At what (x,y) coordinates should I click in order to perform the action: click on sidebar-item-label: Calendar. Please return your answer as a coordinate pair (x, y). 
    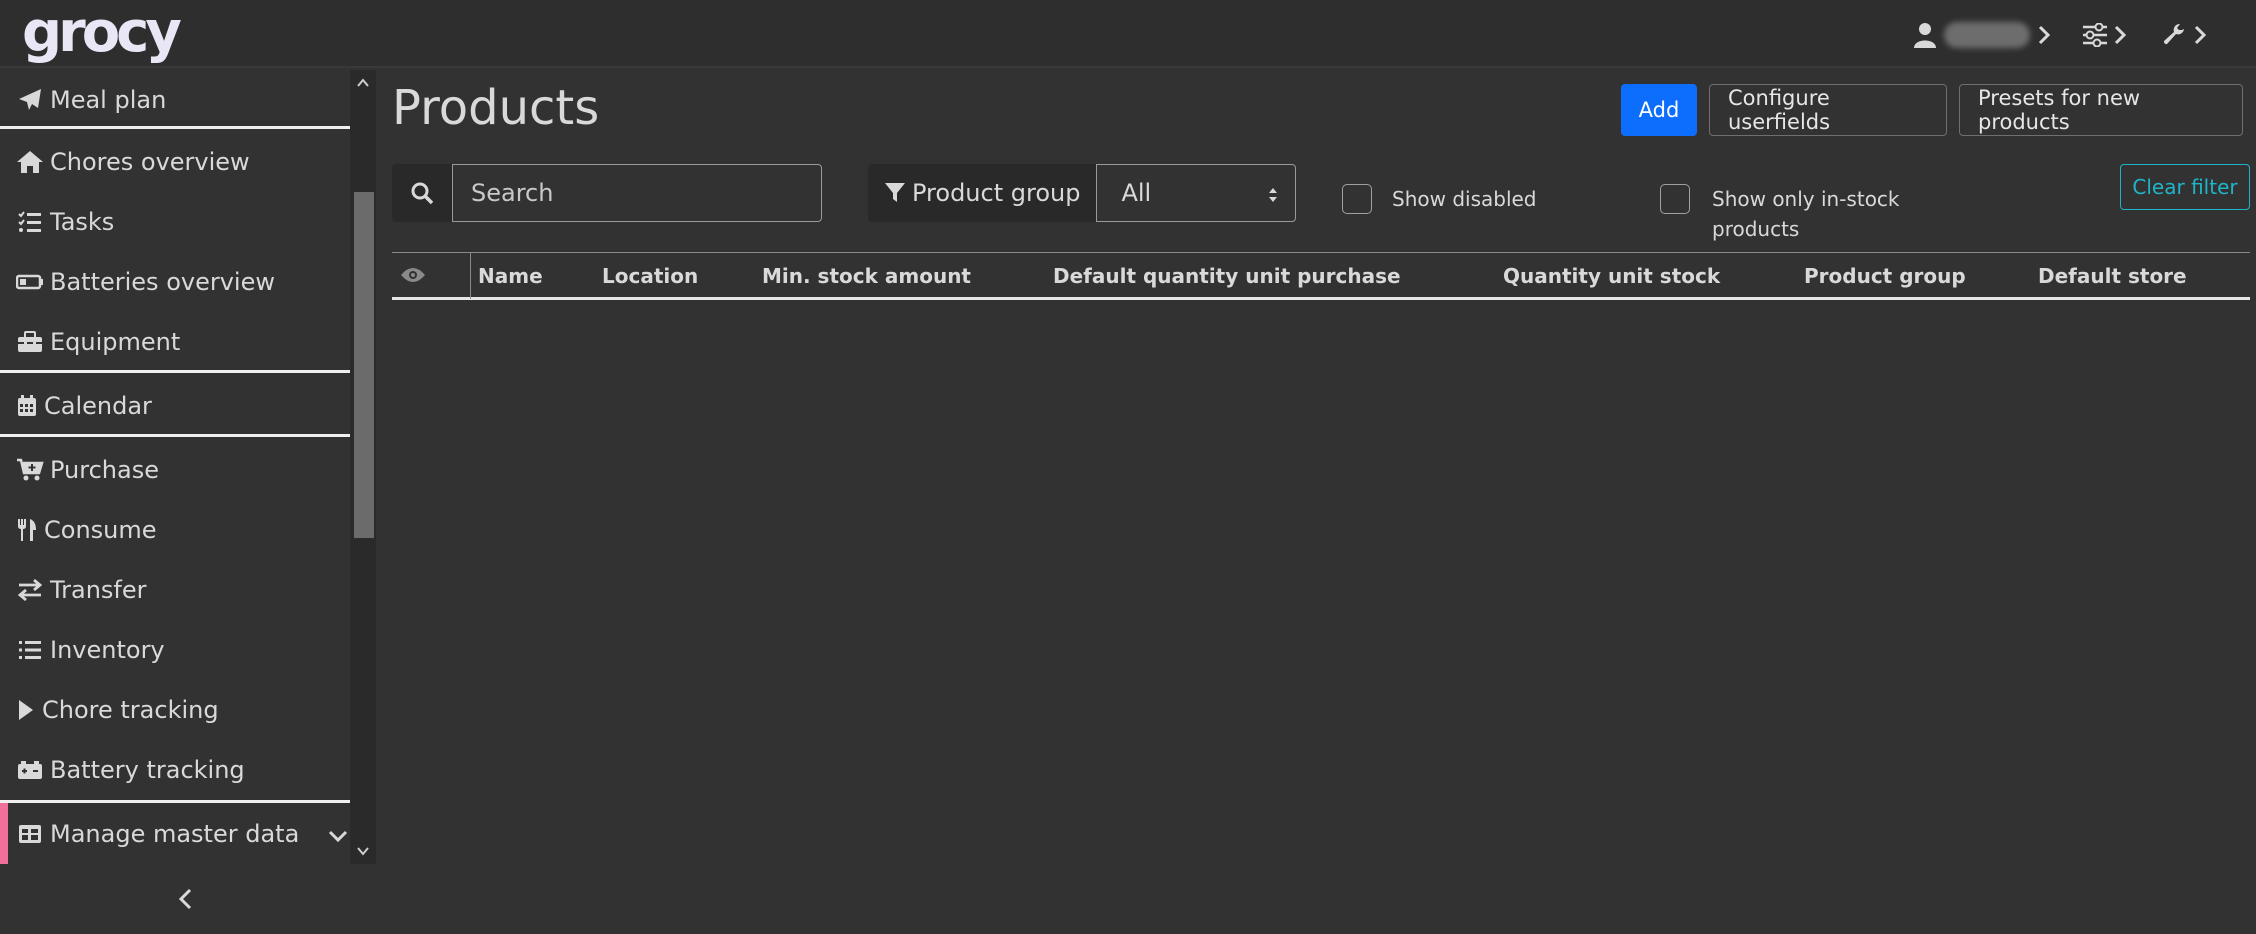
    Looking at the image, I should click on (98, 406).